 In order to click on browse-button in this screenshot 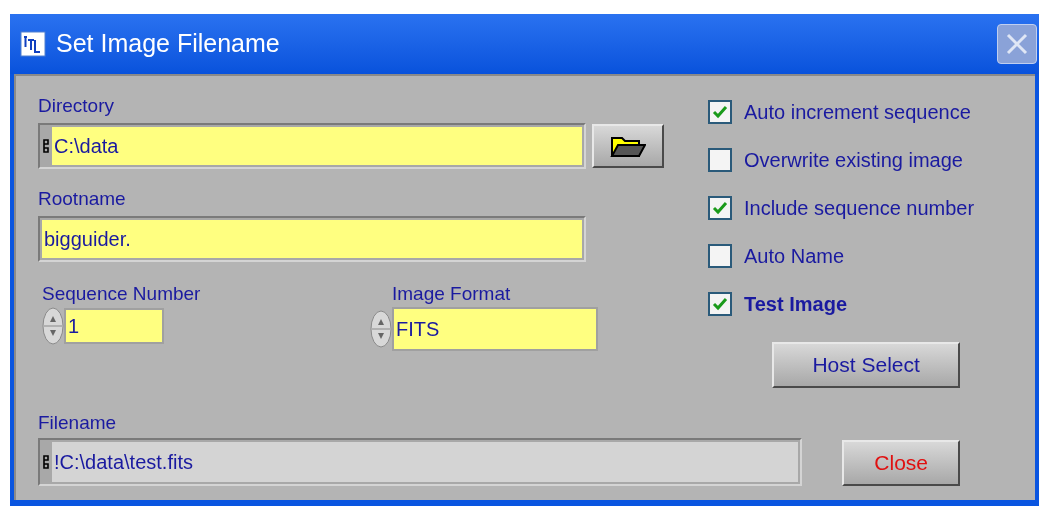, I will do `click(628, 146)`.